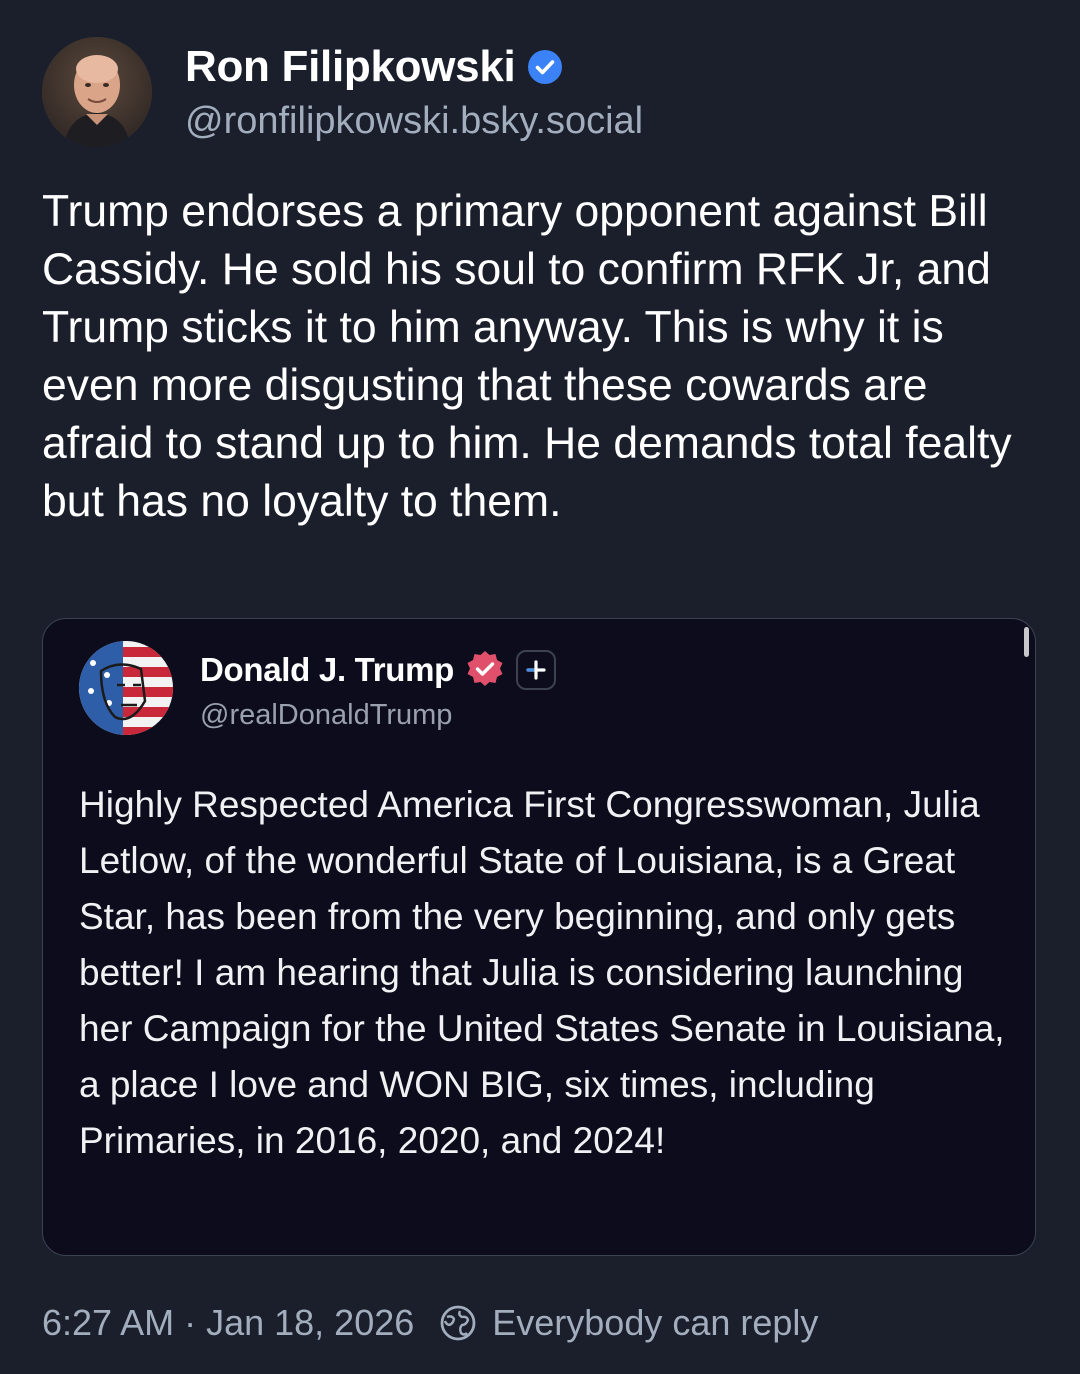 This screenshot has width=1080, height=1374. I want to click on quoted-name-row: Donald J. Trump, so click(378, 670).